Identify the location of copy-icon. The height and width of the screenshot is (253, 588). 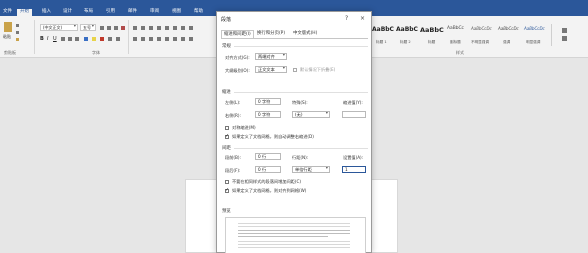
(17, 32).